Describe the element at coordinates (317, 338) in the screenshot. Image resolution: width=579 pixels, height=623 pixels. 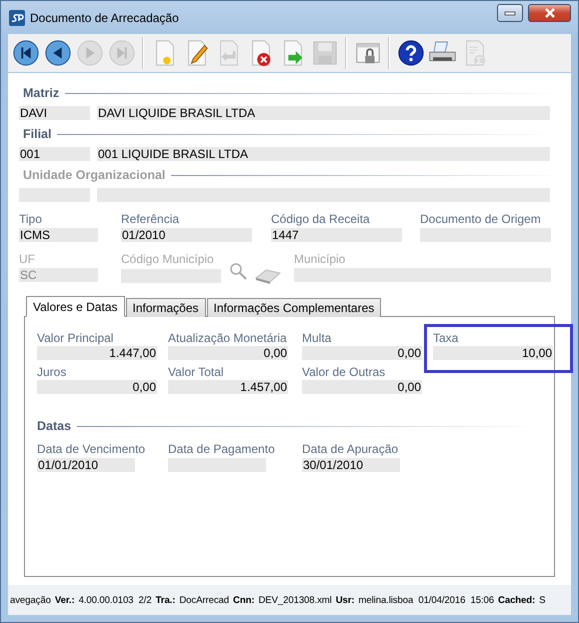
I see `field-label: Multa` at that location.